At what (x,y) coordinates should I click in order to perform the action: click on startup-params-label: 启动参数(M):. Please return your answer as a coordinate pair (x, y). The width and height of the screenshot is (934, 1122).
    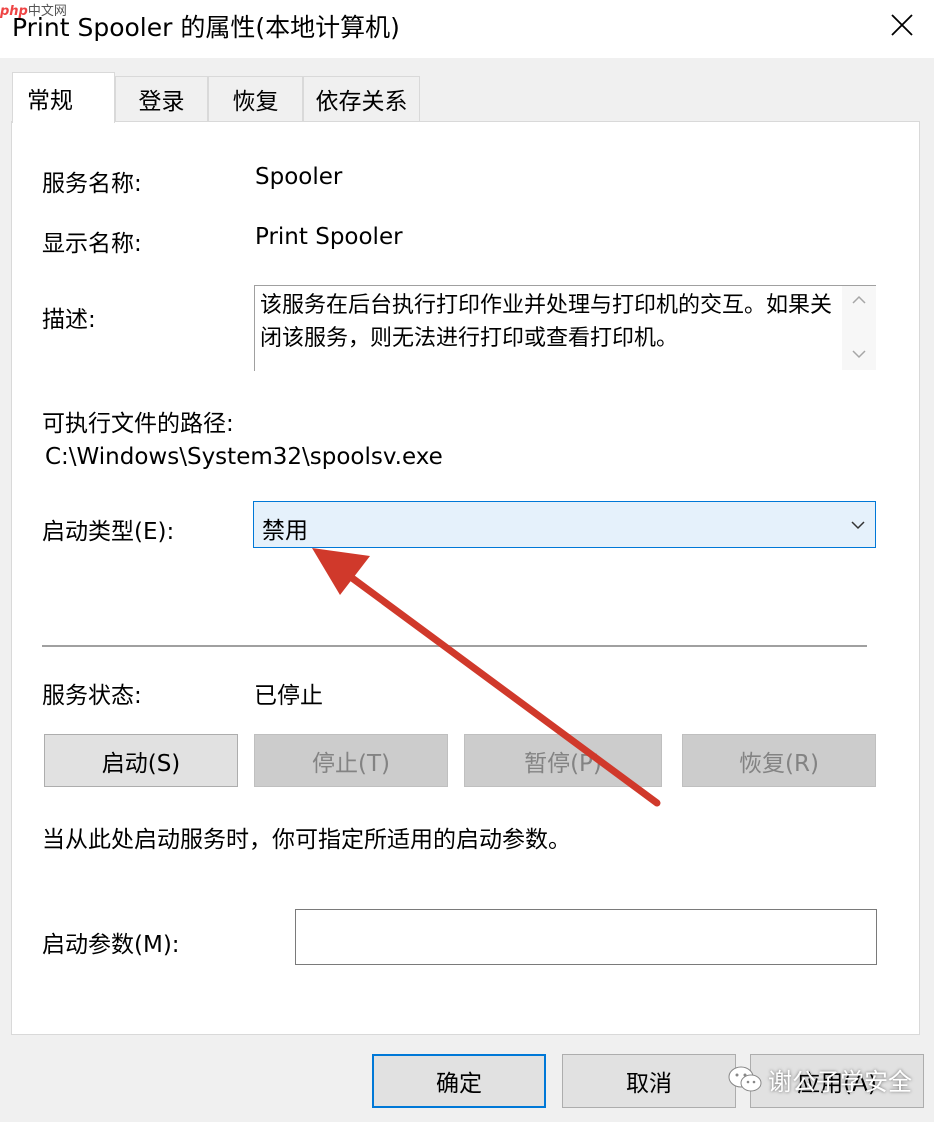
    Looking at the image, I should click on (111, 945).